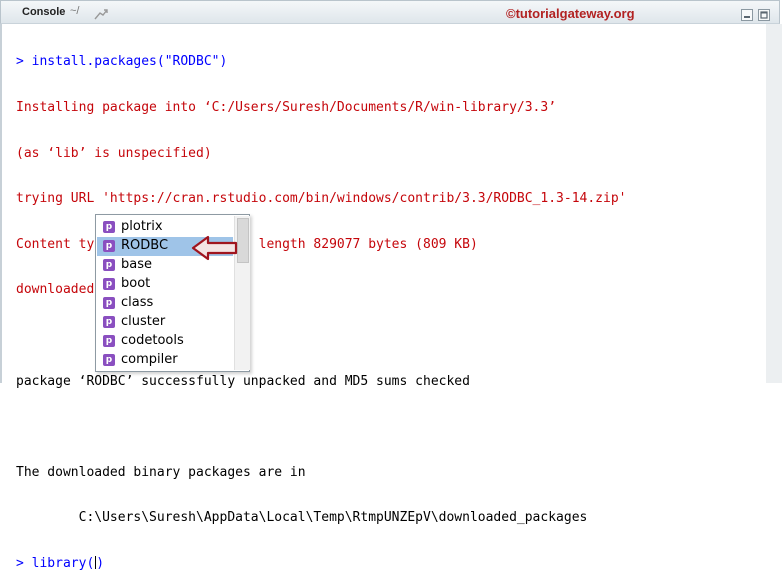  I want to click on autocomplete-item-label: compiler, so click(149, 359).